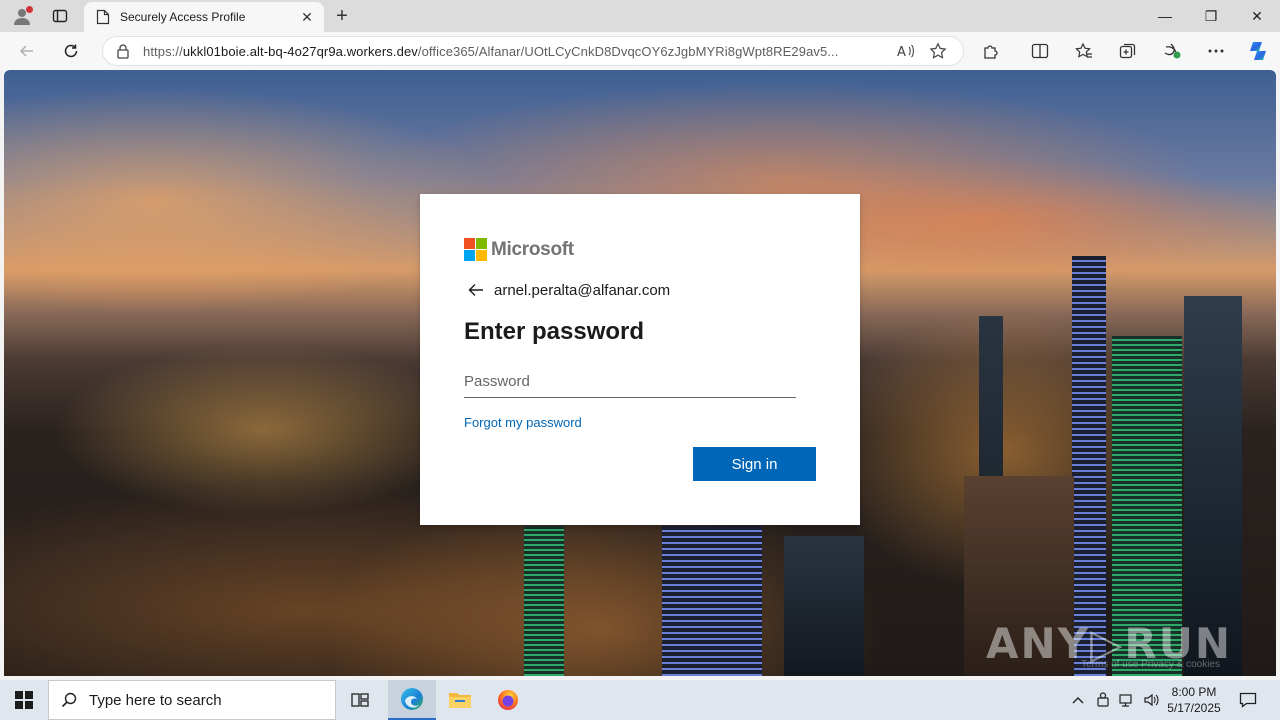 This screenshot has width=1280, height=720. I want to click on volume-icon, so click(1151, 700).